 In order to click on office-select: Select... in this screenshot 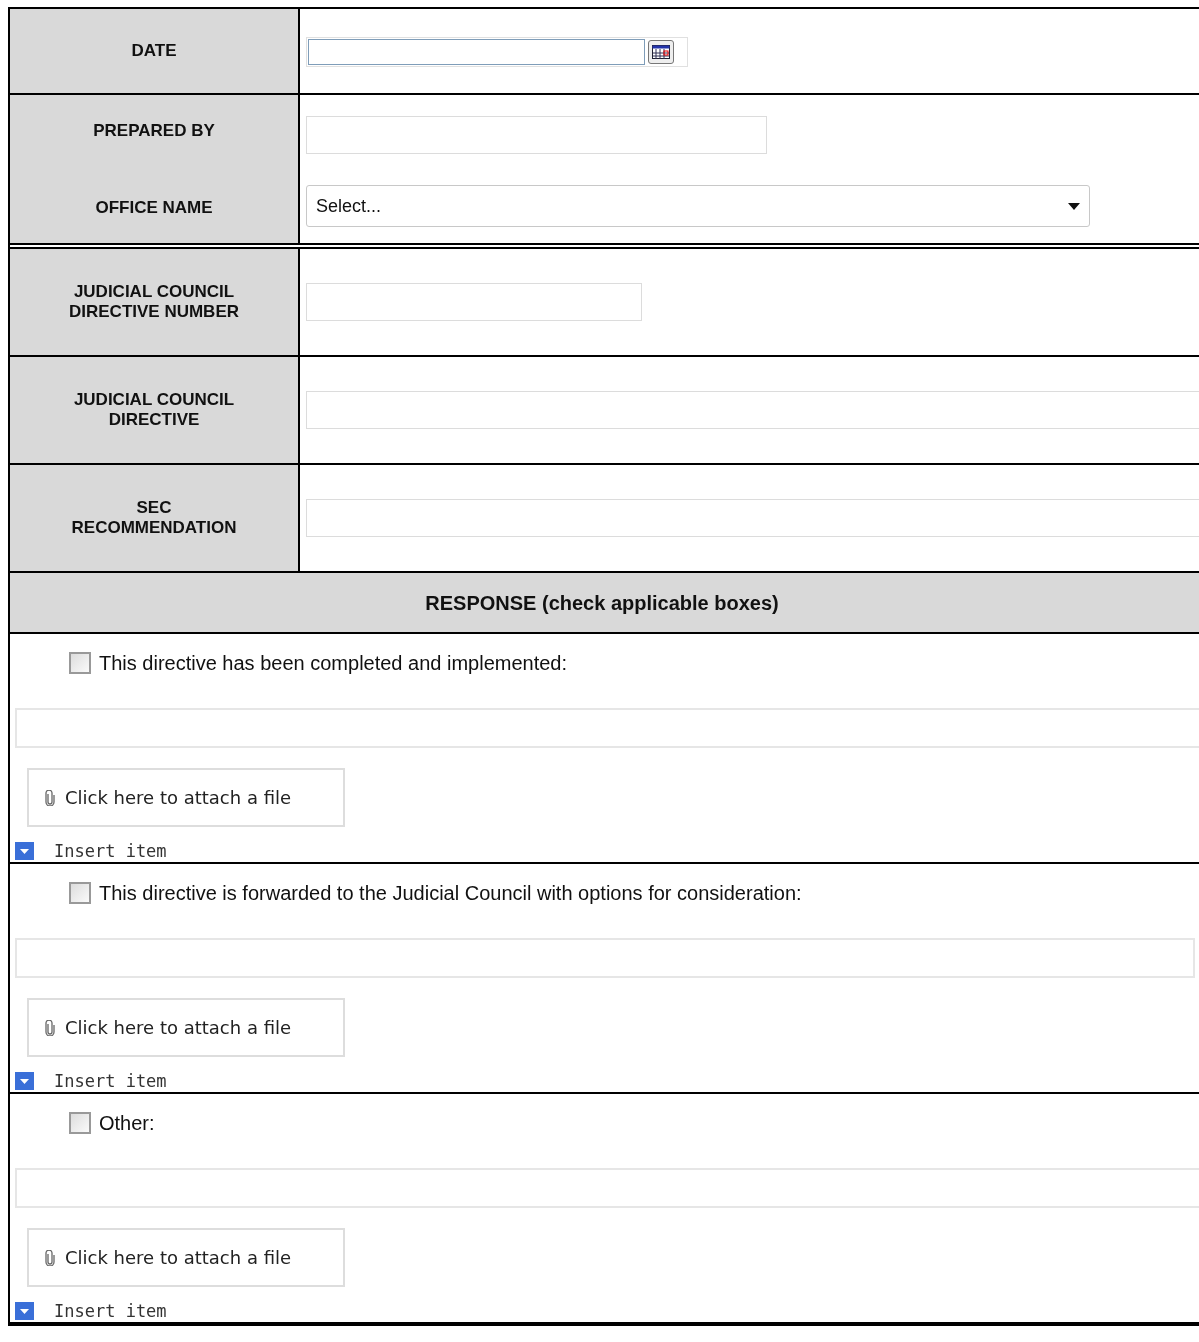, I will do `click(698, 206)`.